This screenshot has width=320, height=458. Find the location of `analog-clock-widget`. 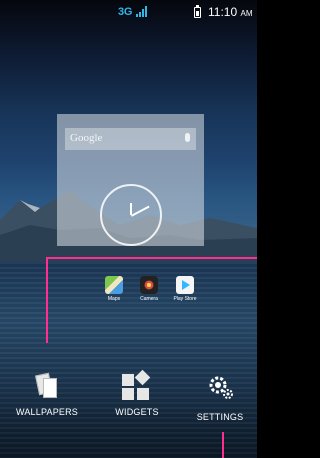

analog-clock-widget is located at coordinates (131, 215).